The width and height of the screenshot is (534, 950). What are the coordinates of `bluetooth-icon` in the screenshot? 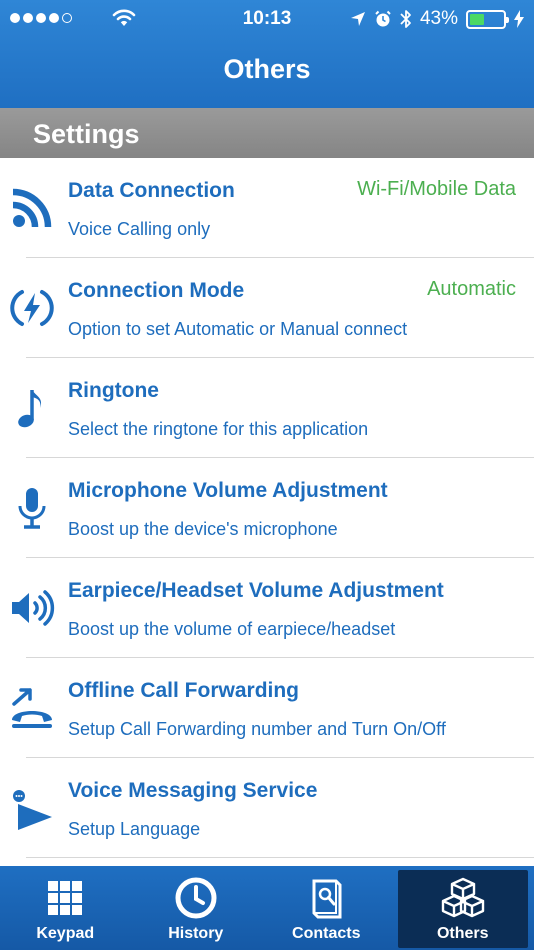 It's located at (405, 19).